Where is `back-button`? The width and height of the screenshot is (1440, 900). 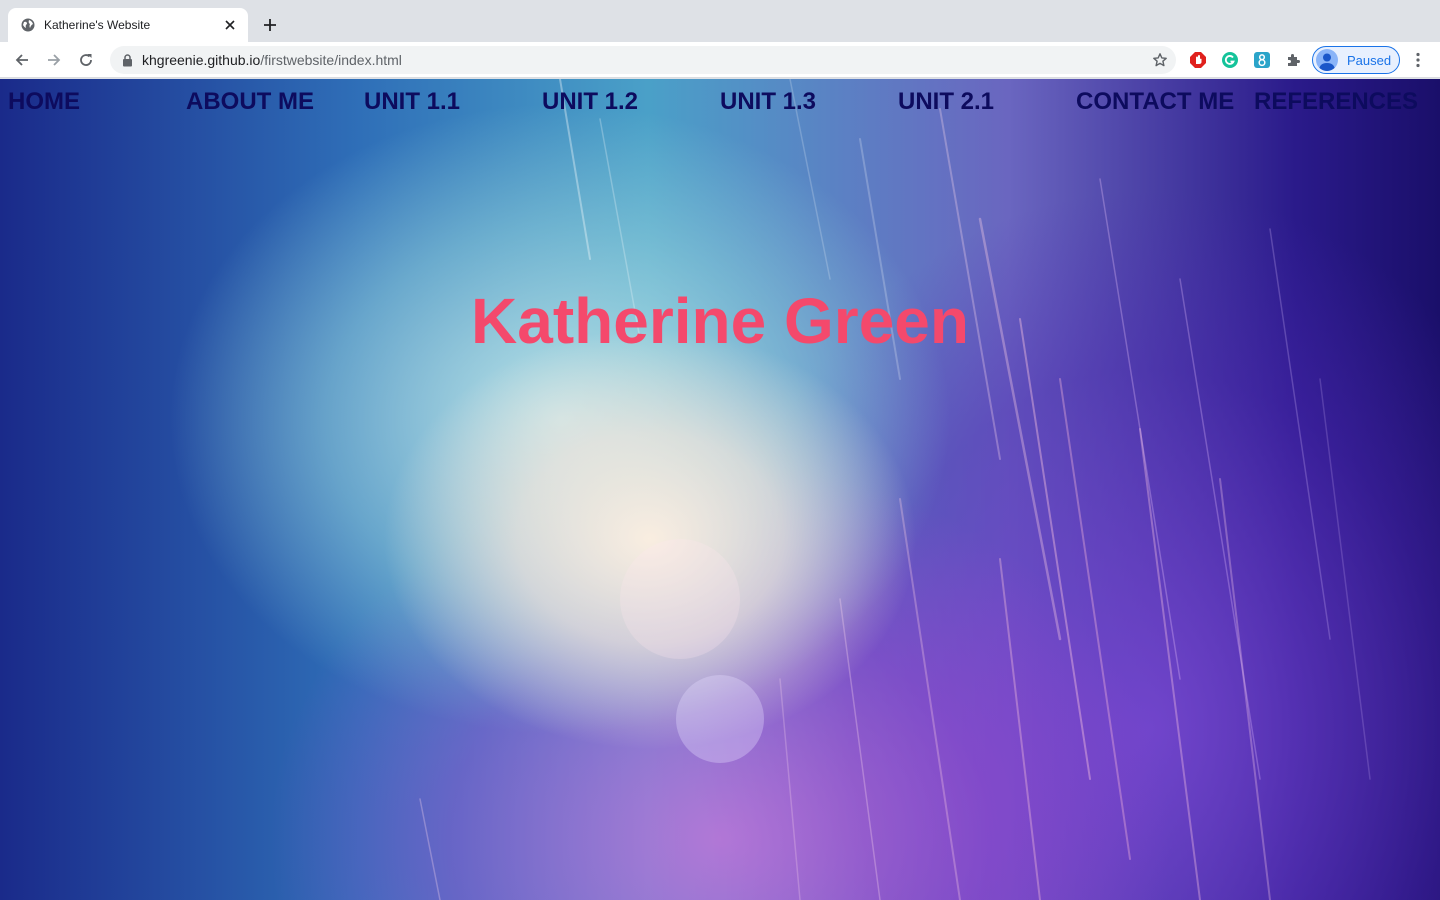 back-button is located at coordinates (22, 60).